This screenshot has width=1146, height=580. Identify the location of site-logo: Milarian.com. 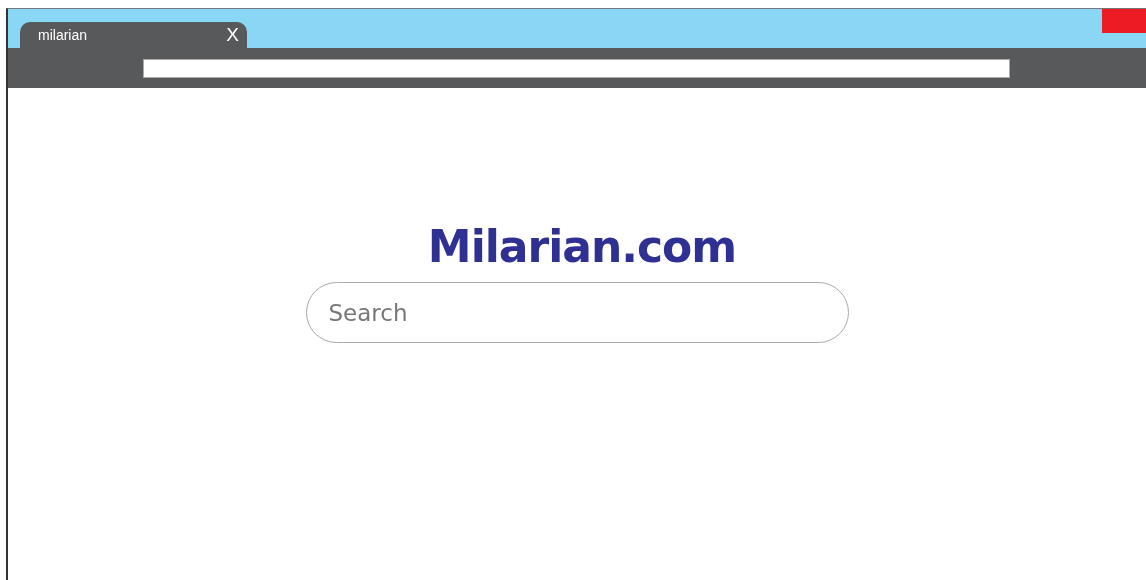
(582, 246).